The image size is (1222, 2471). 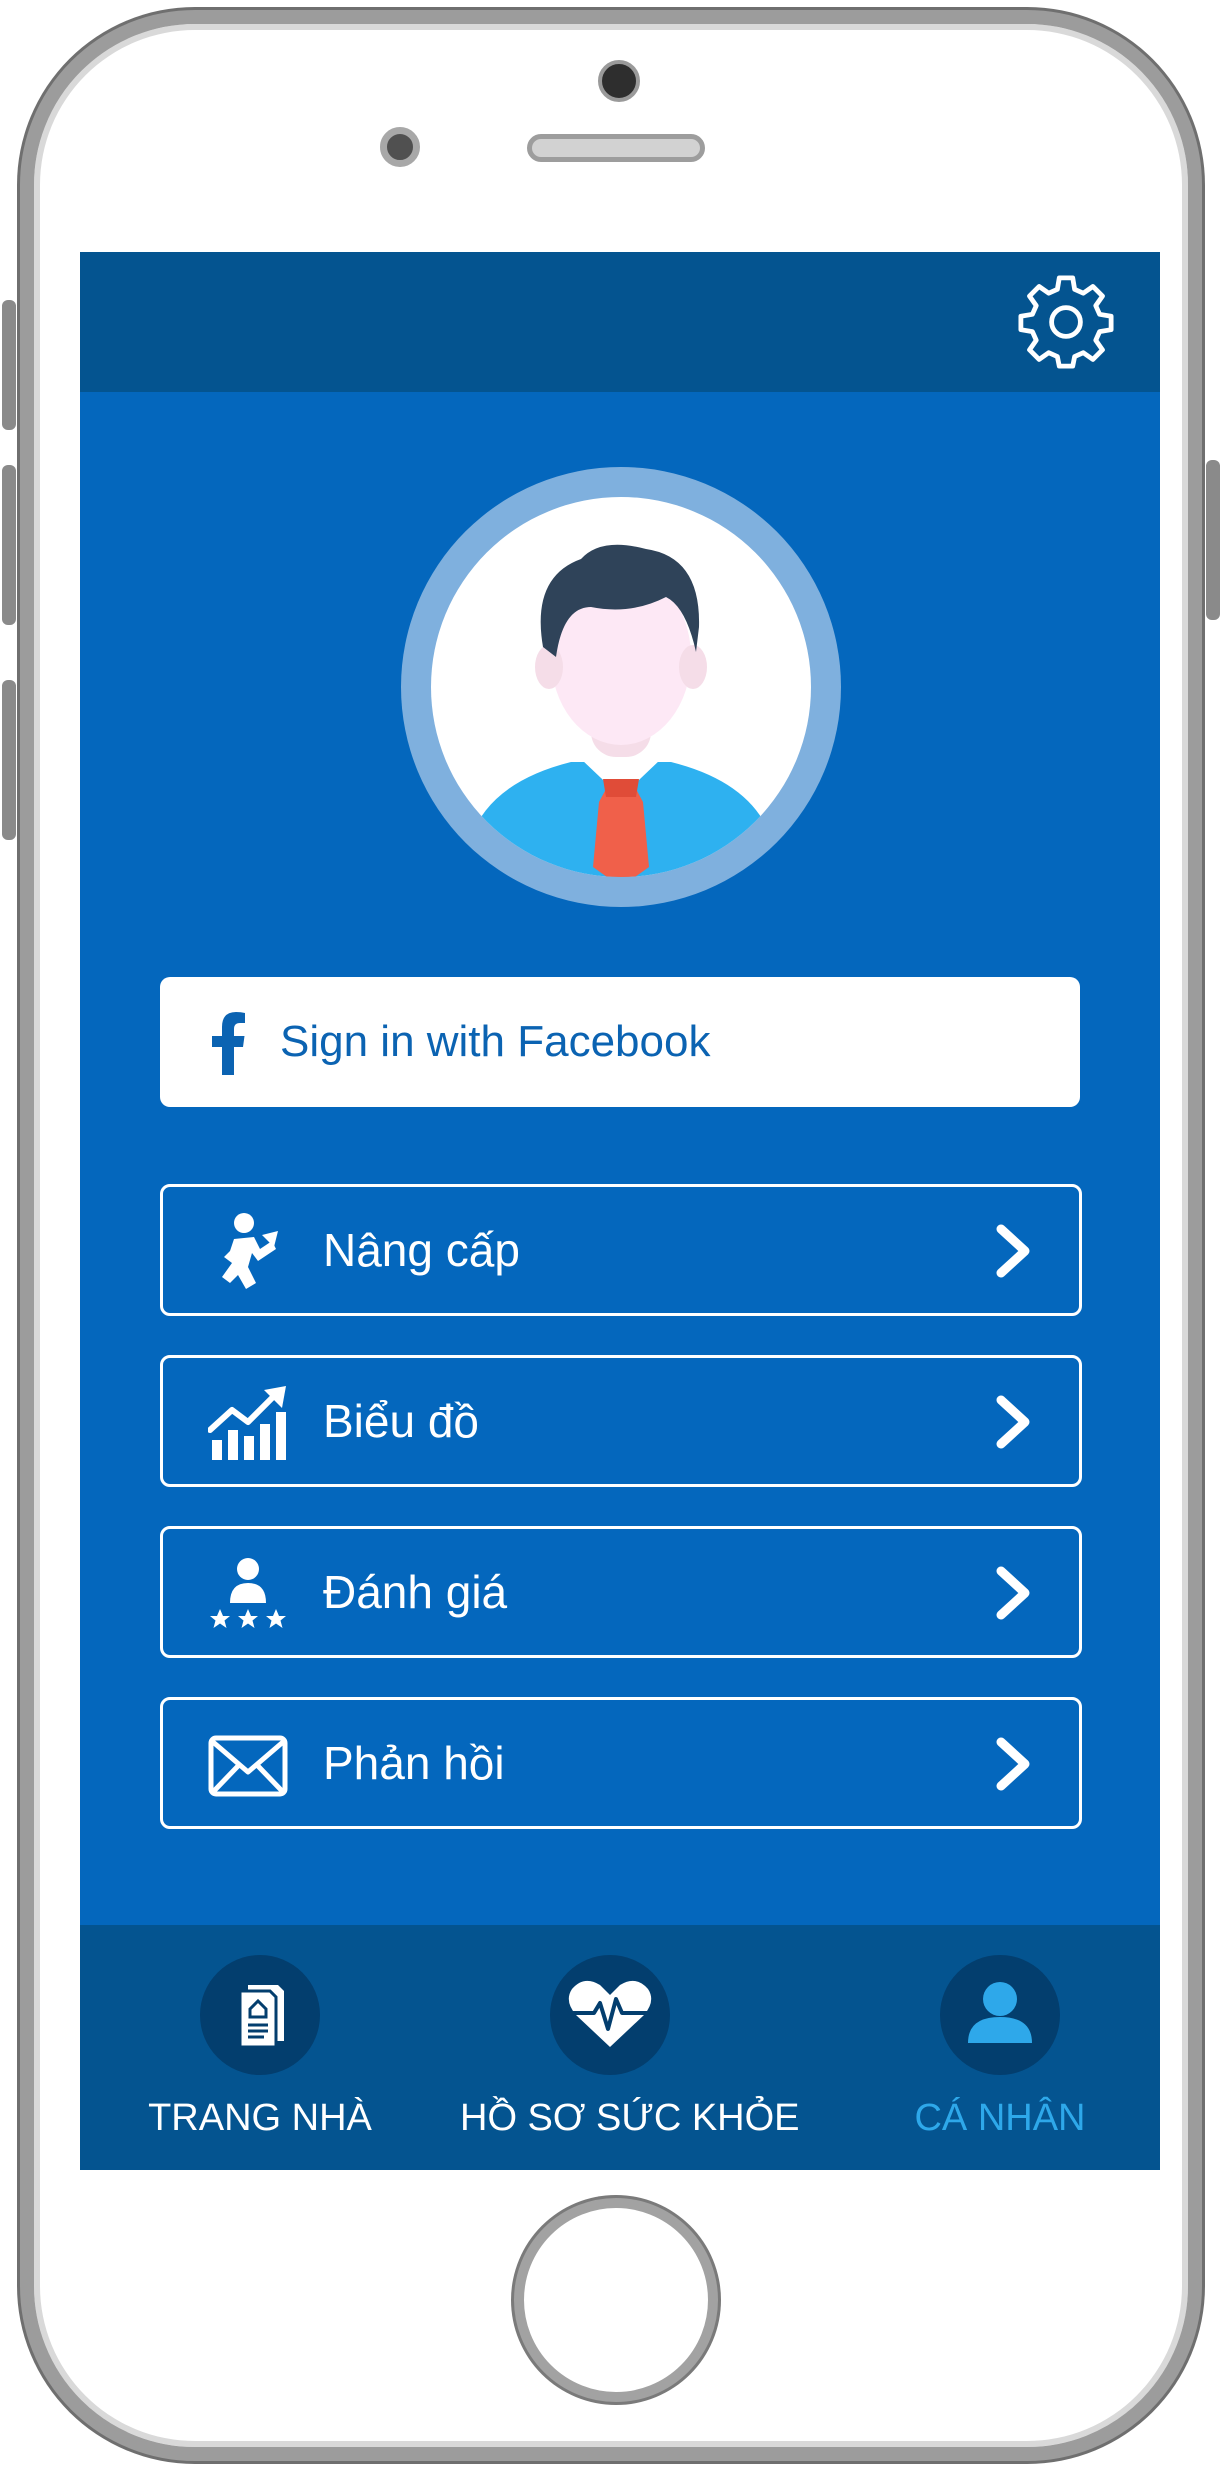 I want to click on menu-item-feedback: Phản hồi, so click(x=621, y=1763).